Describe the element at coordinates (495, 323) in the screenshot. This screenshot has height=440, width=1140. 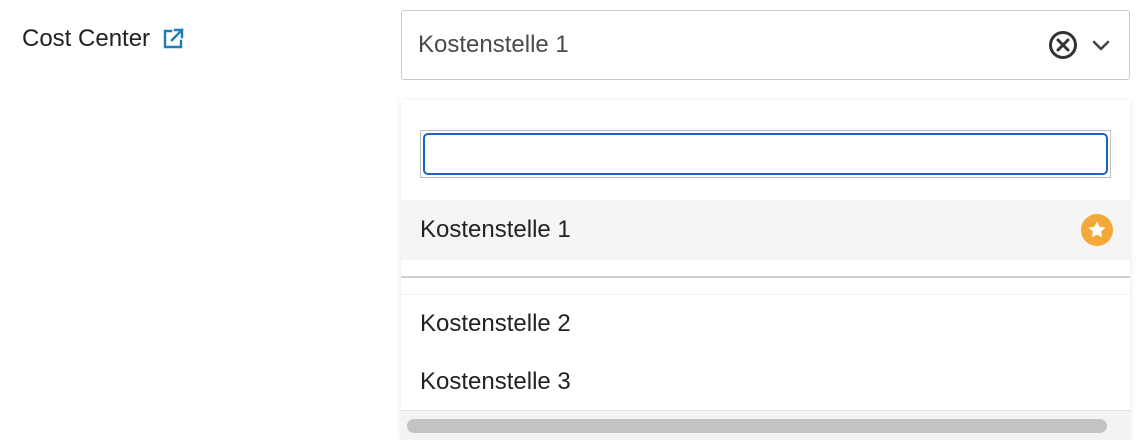
I see `option-label: Kostenstelle 2` at that location.